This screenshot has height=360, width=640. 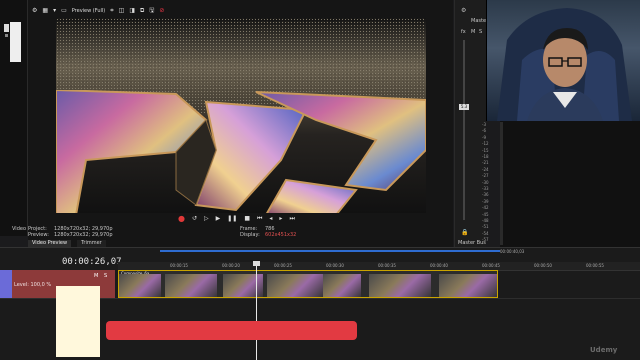 What do you see at coordinates (484, 131) in the screenshot?
I see `meter-scale-label: -6` at bounding box center [484, 131].